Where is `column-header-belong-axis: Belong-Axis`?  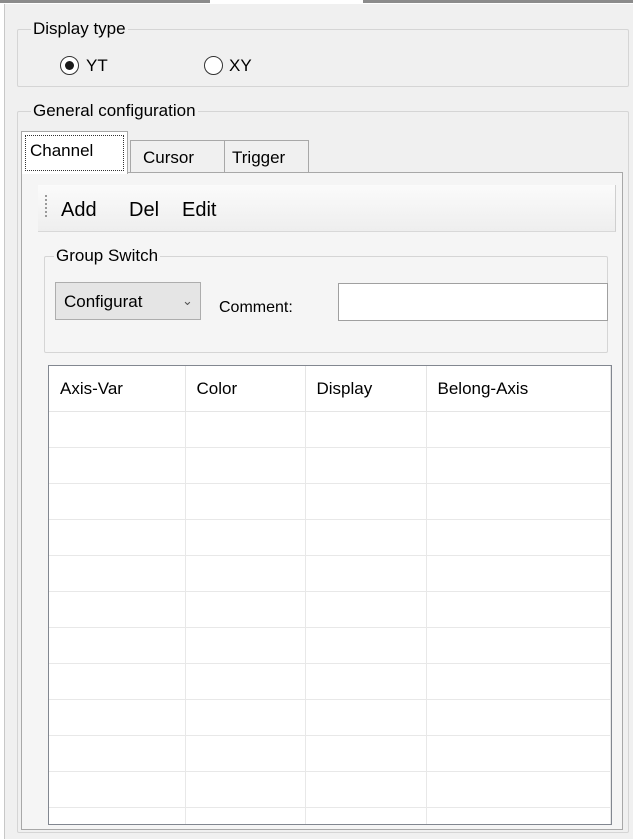
column-header-belong-axis: Belong-Axis is located at coordinates (518, 389).